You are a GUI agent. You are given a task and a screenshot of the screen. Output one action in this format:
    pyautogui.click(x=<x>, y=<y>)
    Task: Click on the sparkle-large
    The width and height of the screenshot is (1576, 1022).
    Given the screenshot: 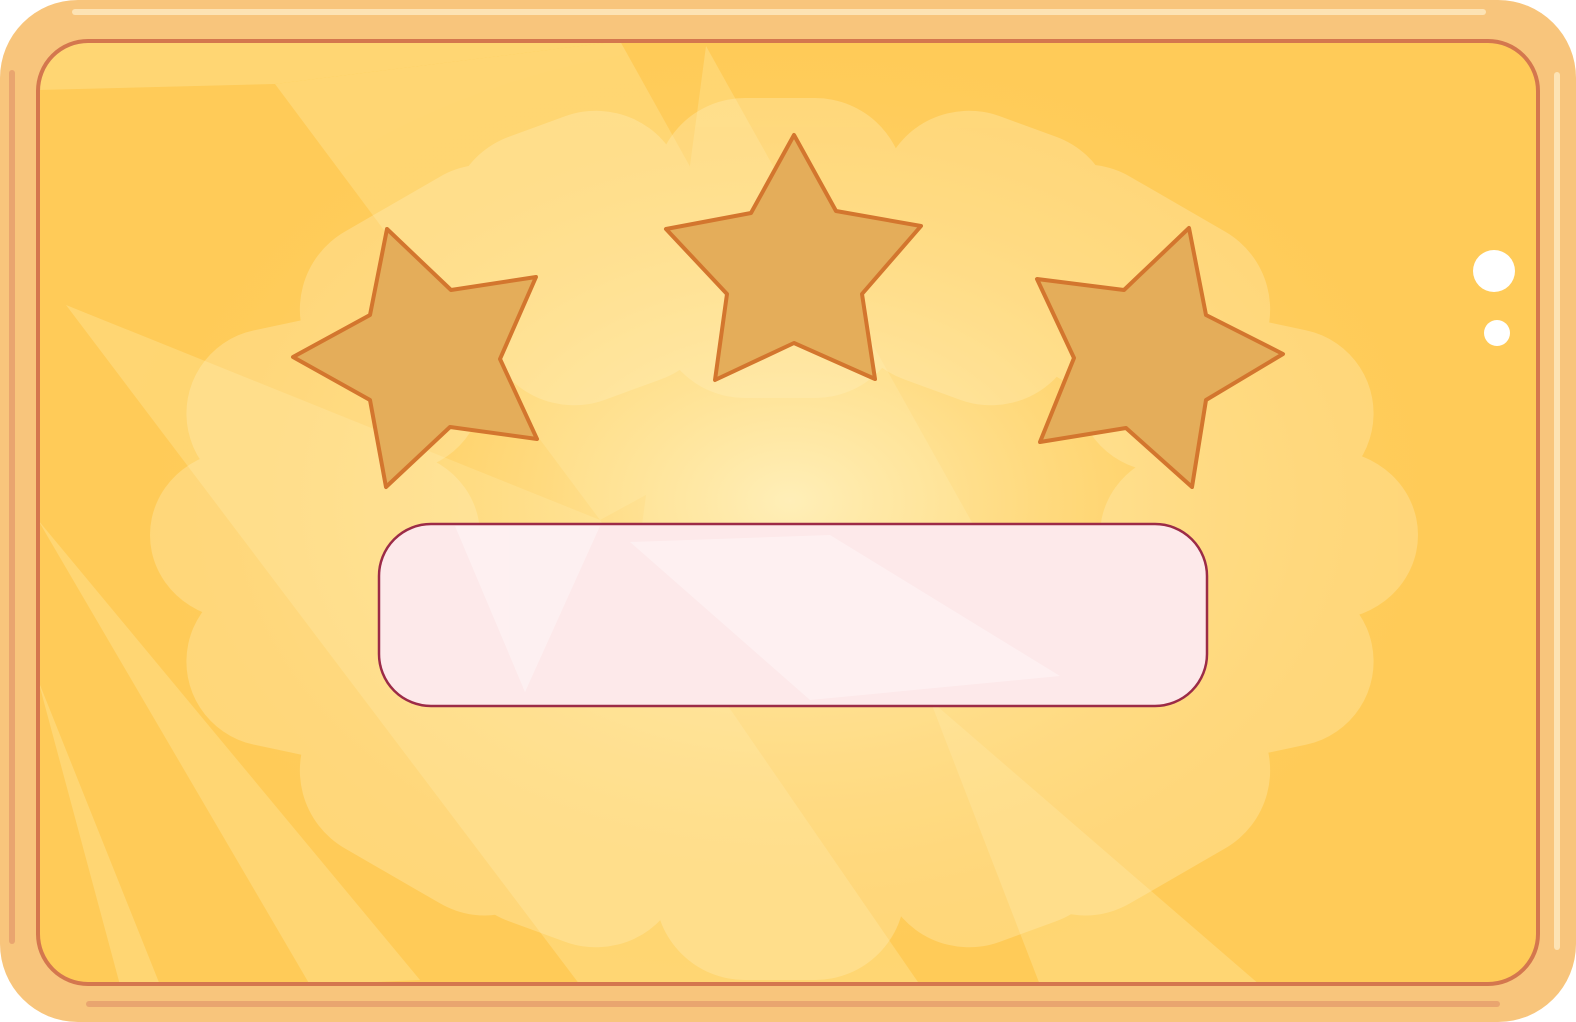 What is the action you would take?
    pyautogui.click(x=1494, y=271)
    